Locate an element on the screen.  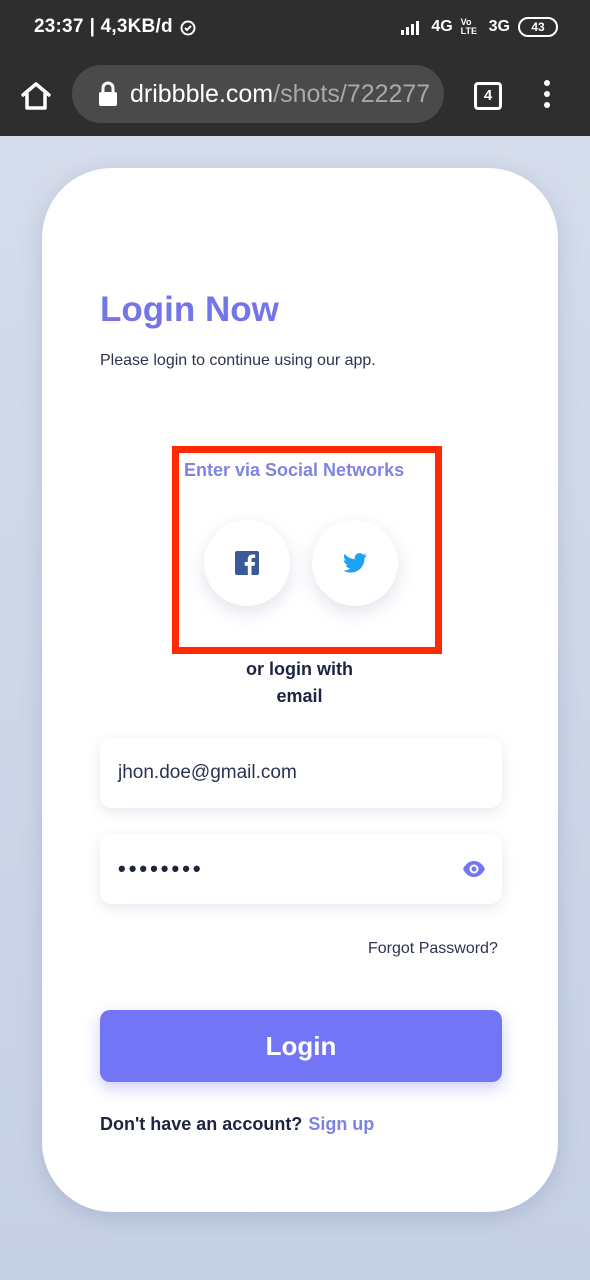
password-value: •••••••• is located at coordinates (161, 868).